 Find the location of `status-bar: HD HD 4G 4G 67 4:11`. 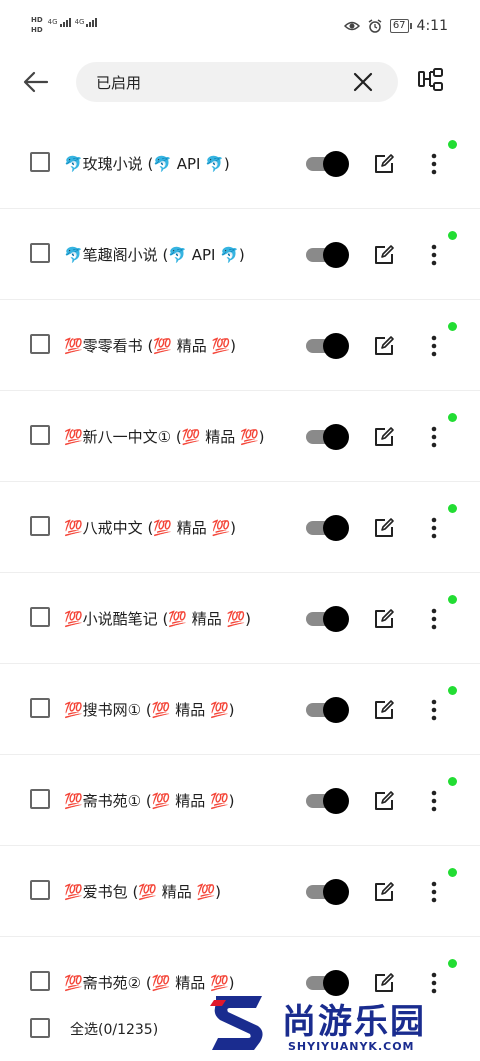

status-bar: HD HD 4G 4G 67 4:11 is located at coordinates (240, 25).